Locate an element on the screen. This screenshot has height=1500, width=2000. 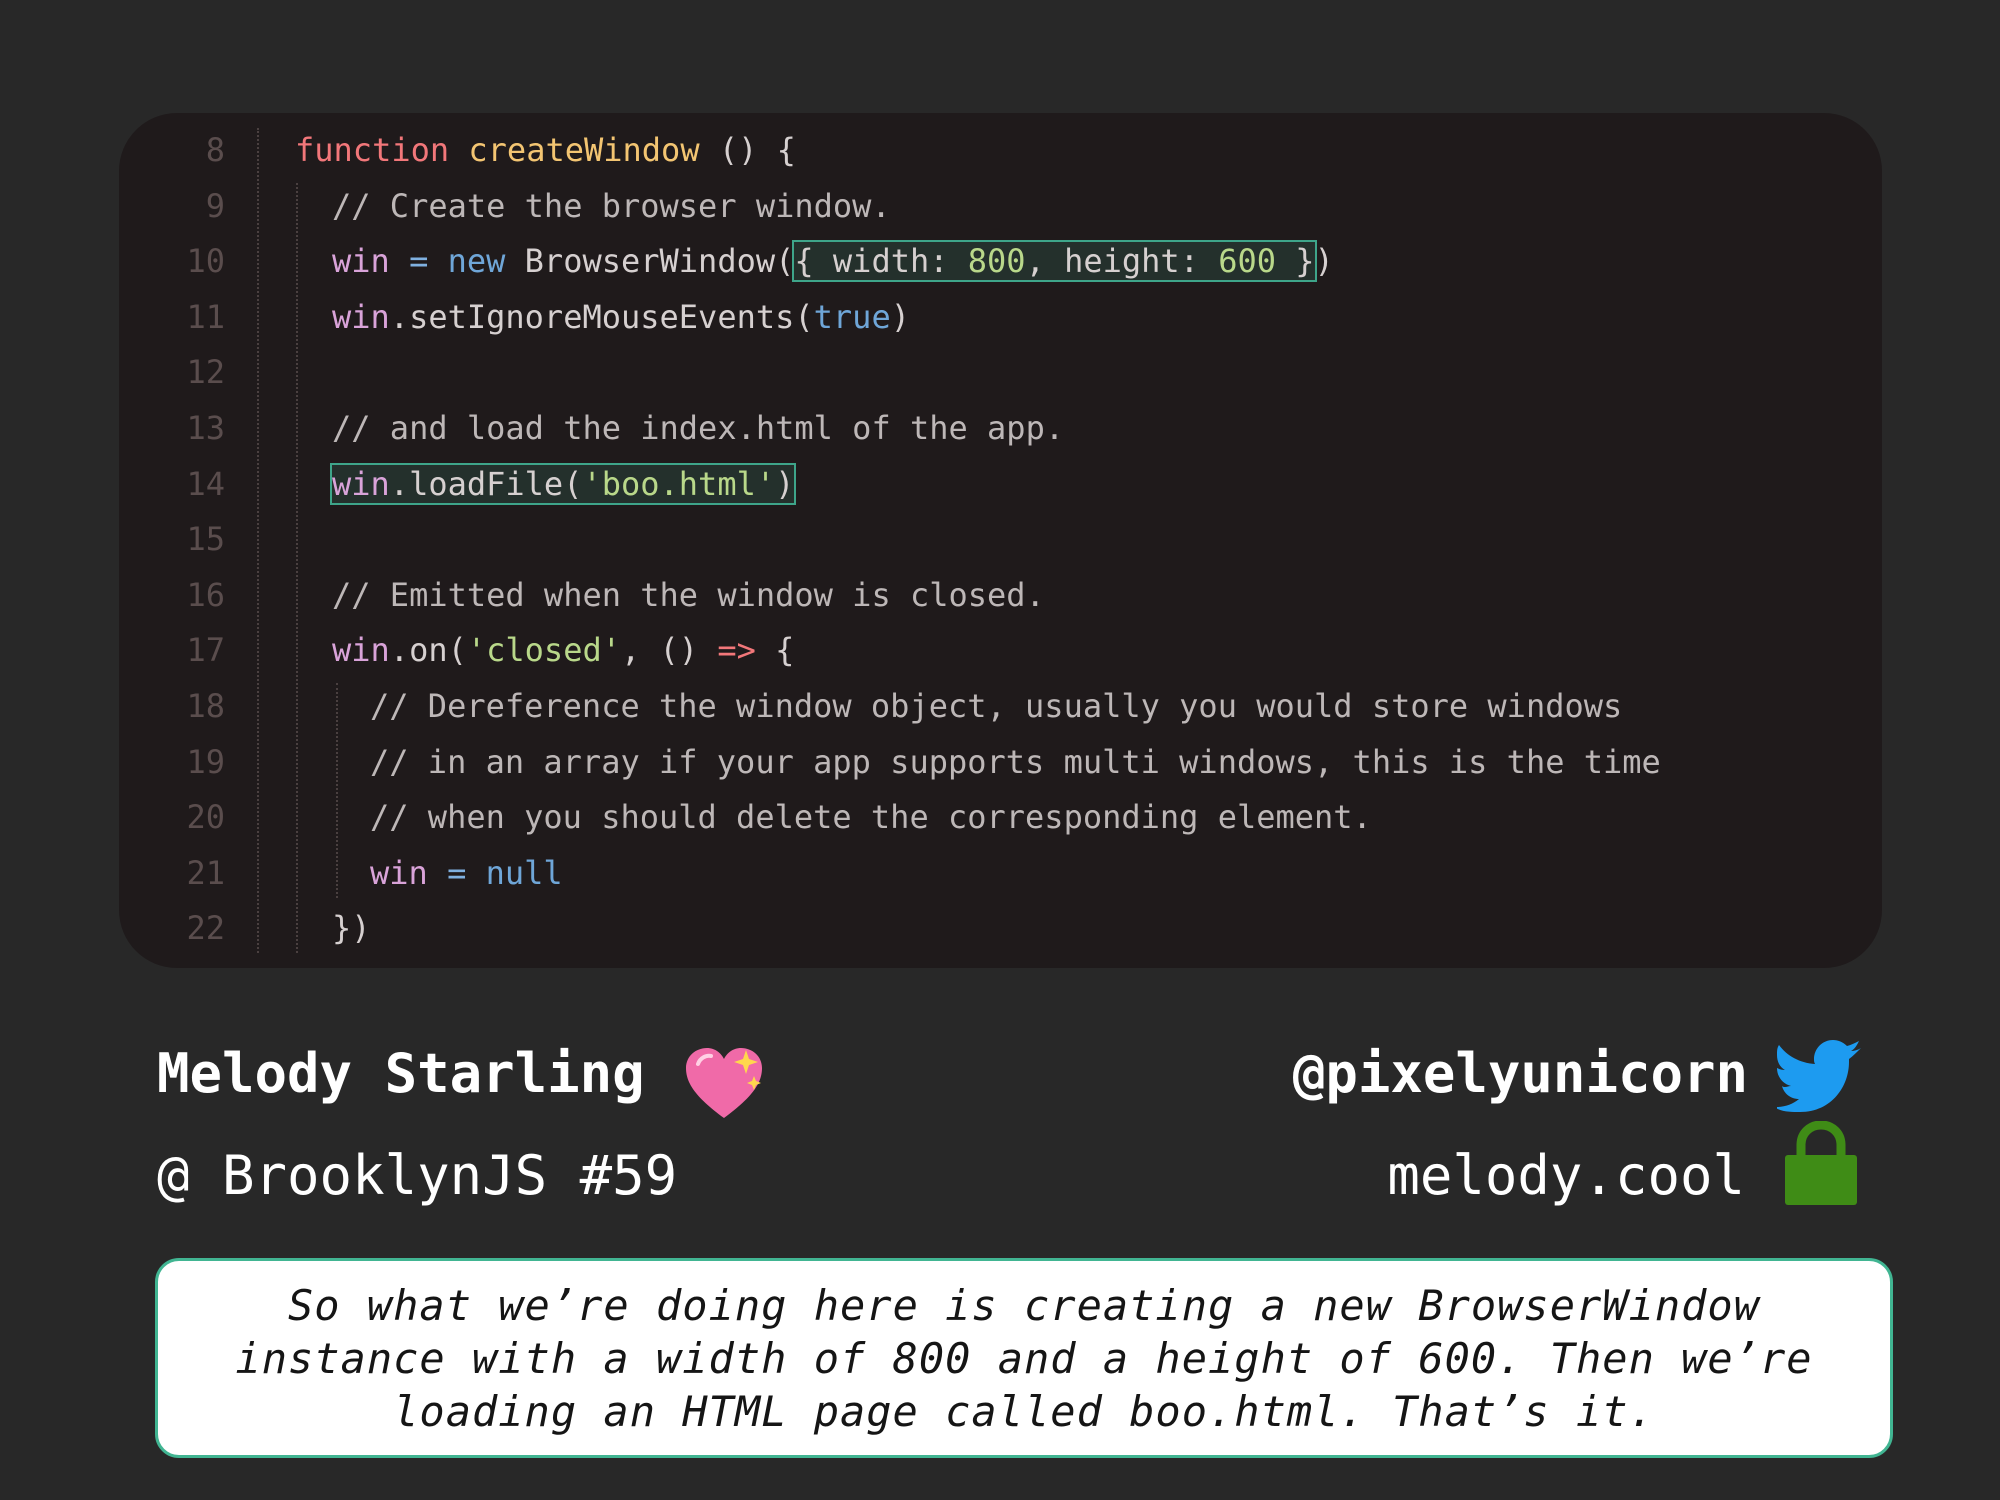
code-text: win.on('closed', () => { is located at coordinates (563, 650).